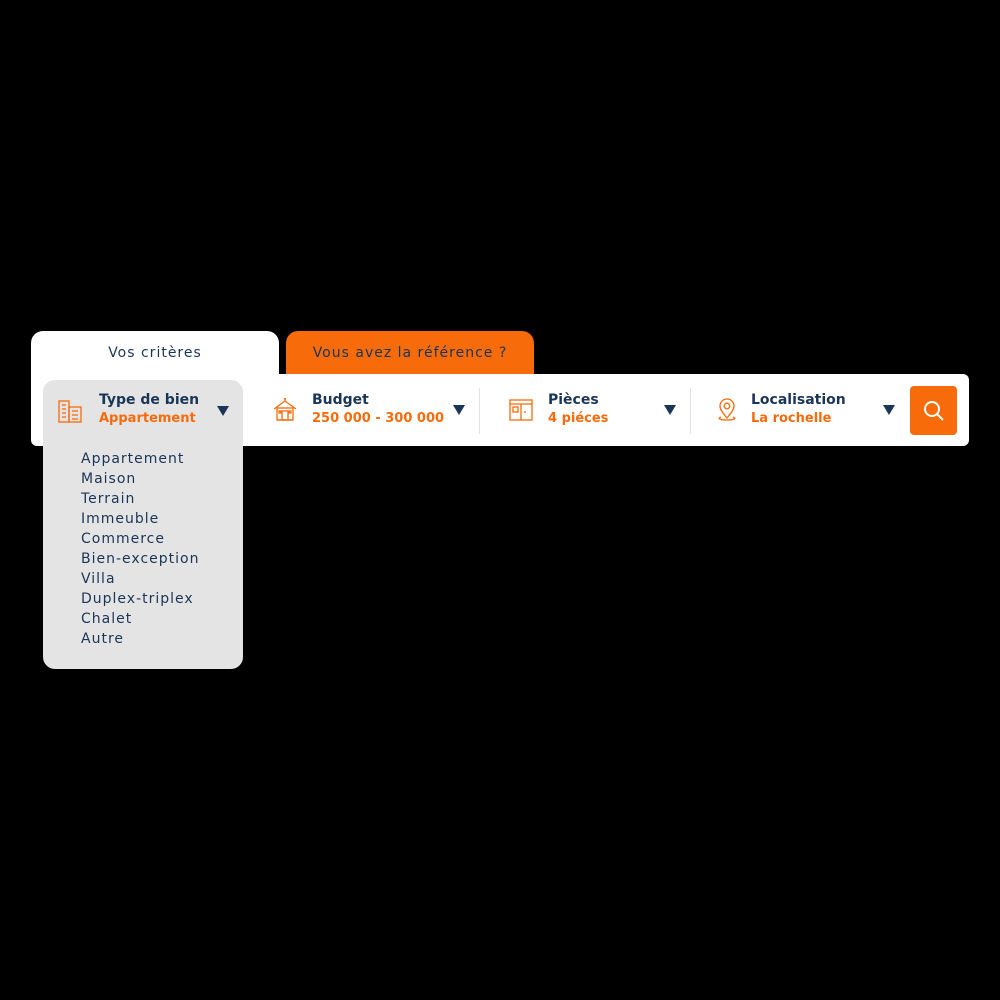 This screenshot has width=1000, height=1000. What do you see at coordinates (140, 479) in the screenshot?
I see `option-maison: Maison` at bounding box center [140, 479].